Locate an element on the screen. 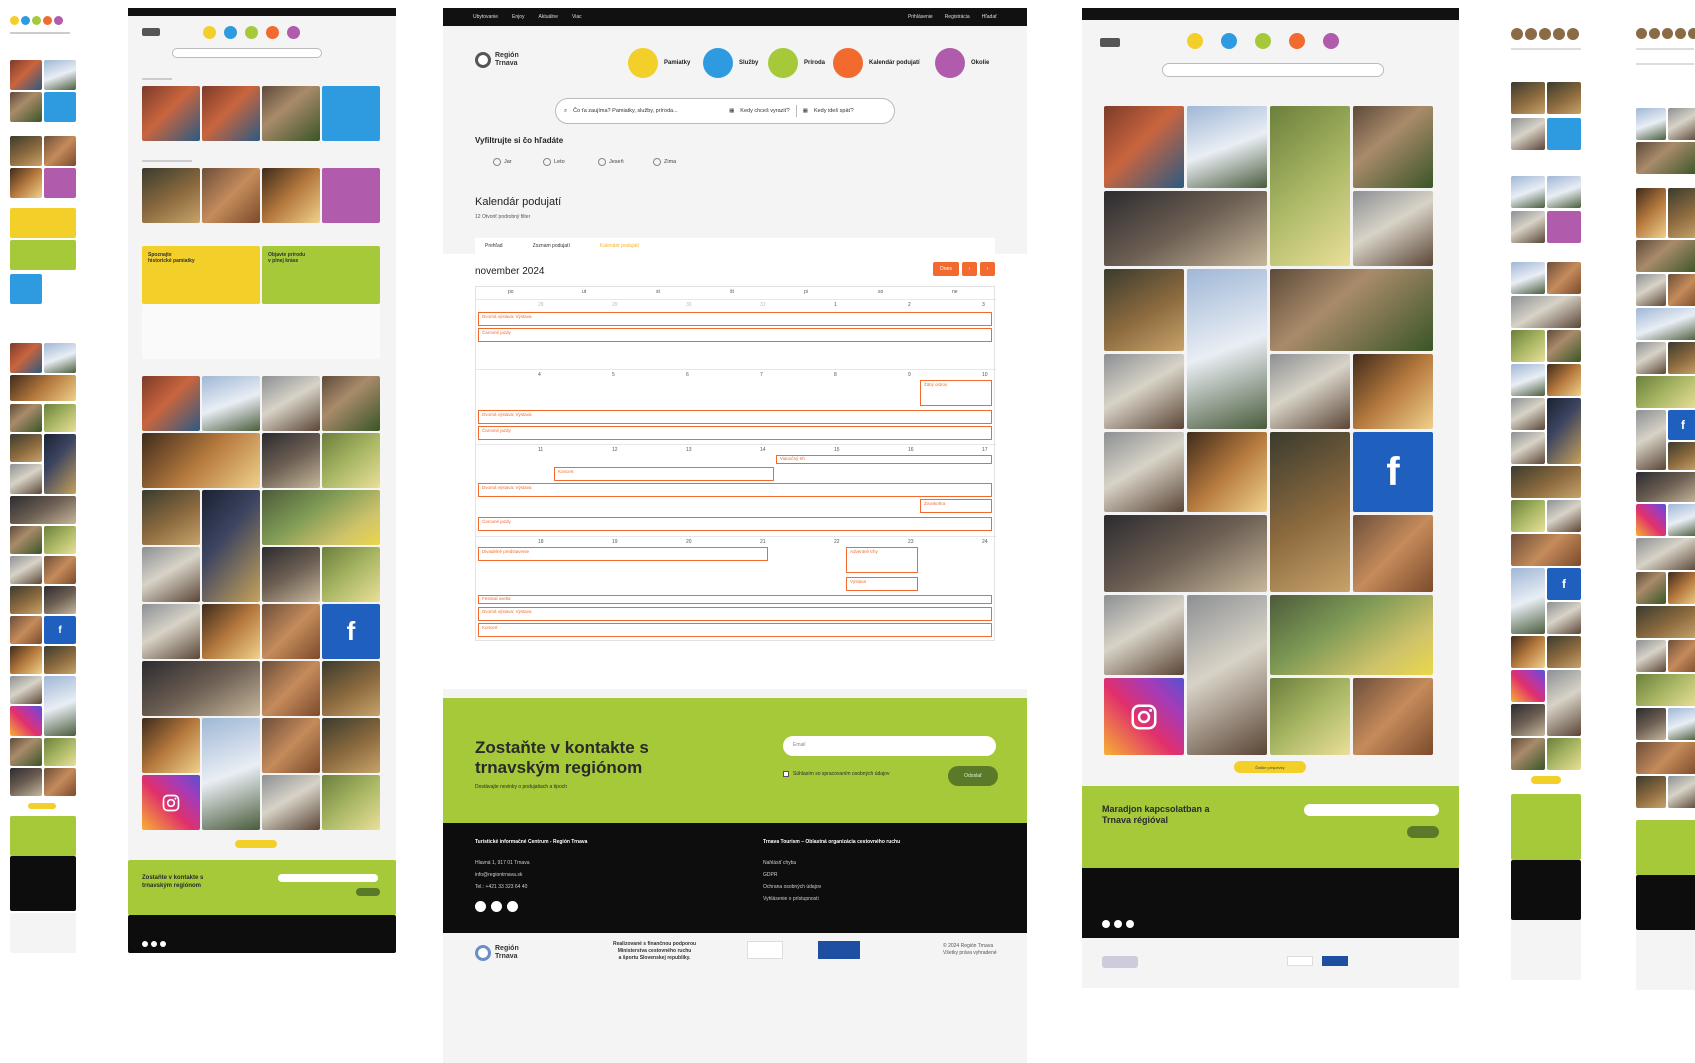 This screenshot has height=1063, width=1695. footer-link: GDPR is located at coordinates (792, 875).